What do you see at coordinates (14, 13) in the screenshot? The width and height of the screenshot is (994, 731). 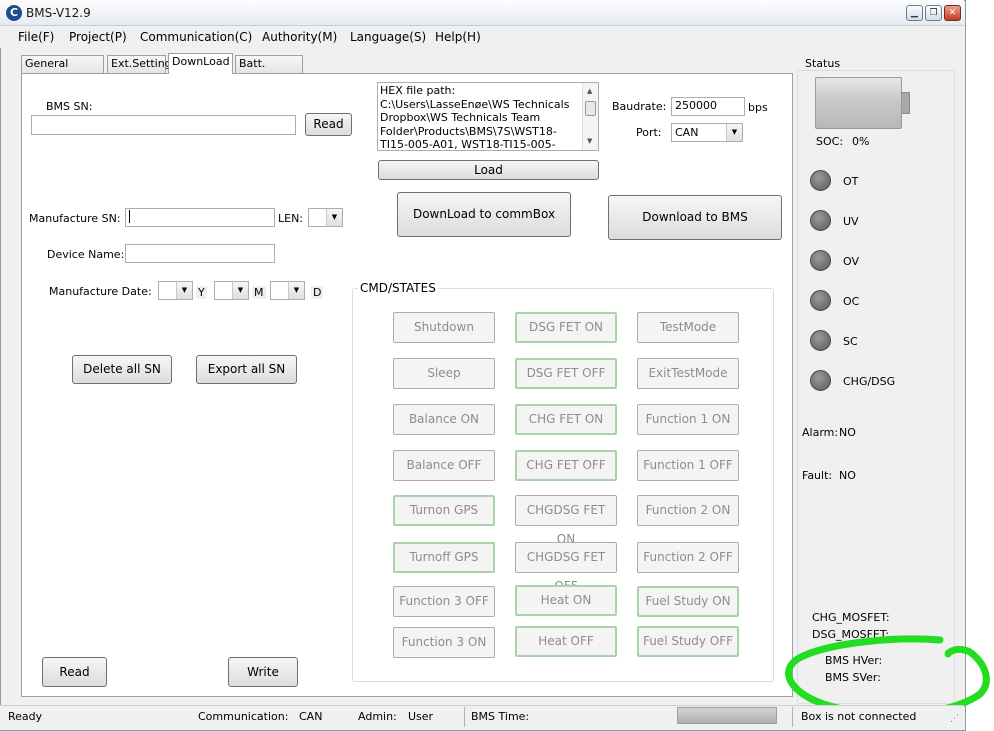 I see `app-logo-icon: C` at bounding box center [14, 13].